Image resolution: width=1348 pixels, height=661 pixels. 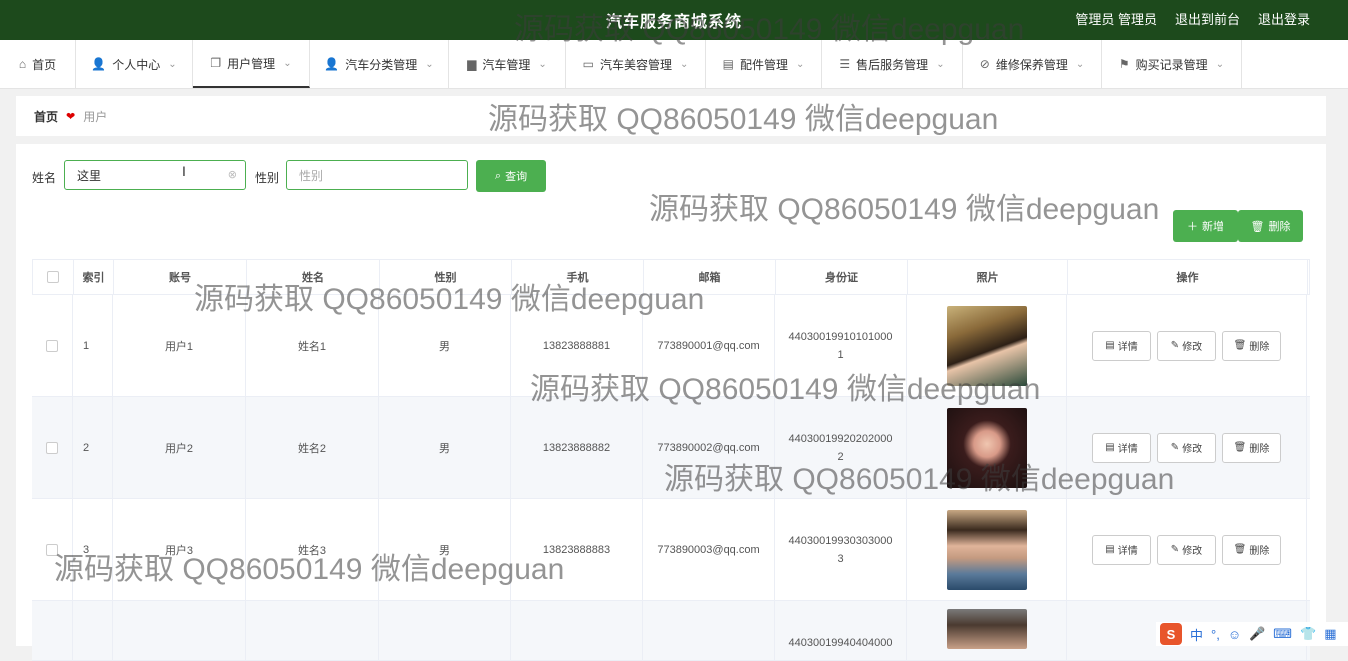 I want to click on nav-after-sales: ☰ 售后服务管理 ⌄, so click(x=892, y=64).